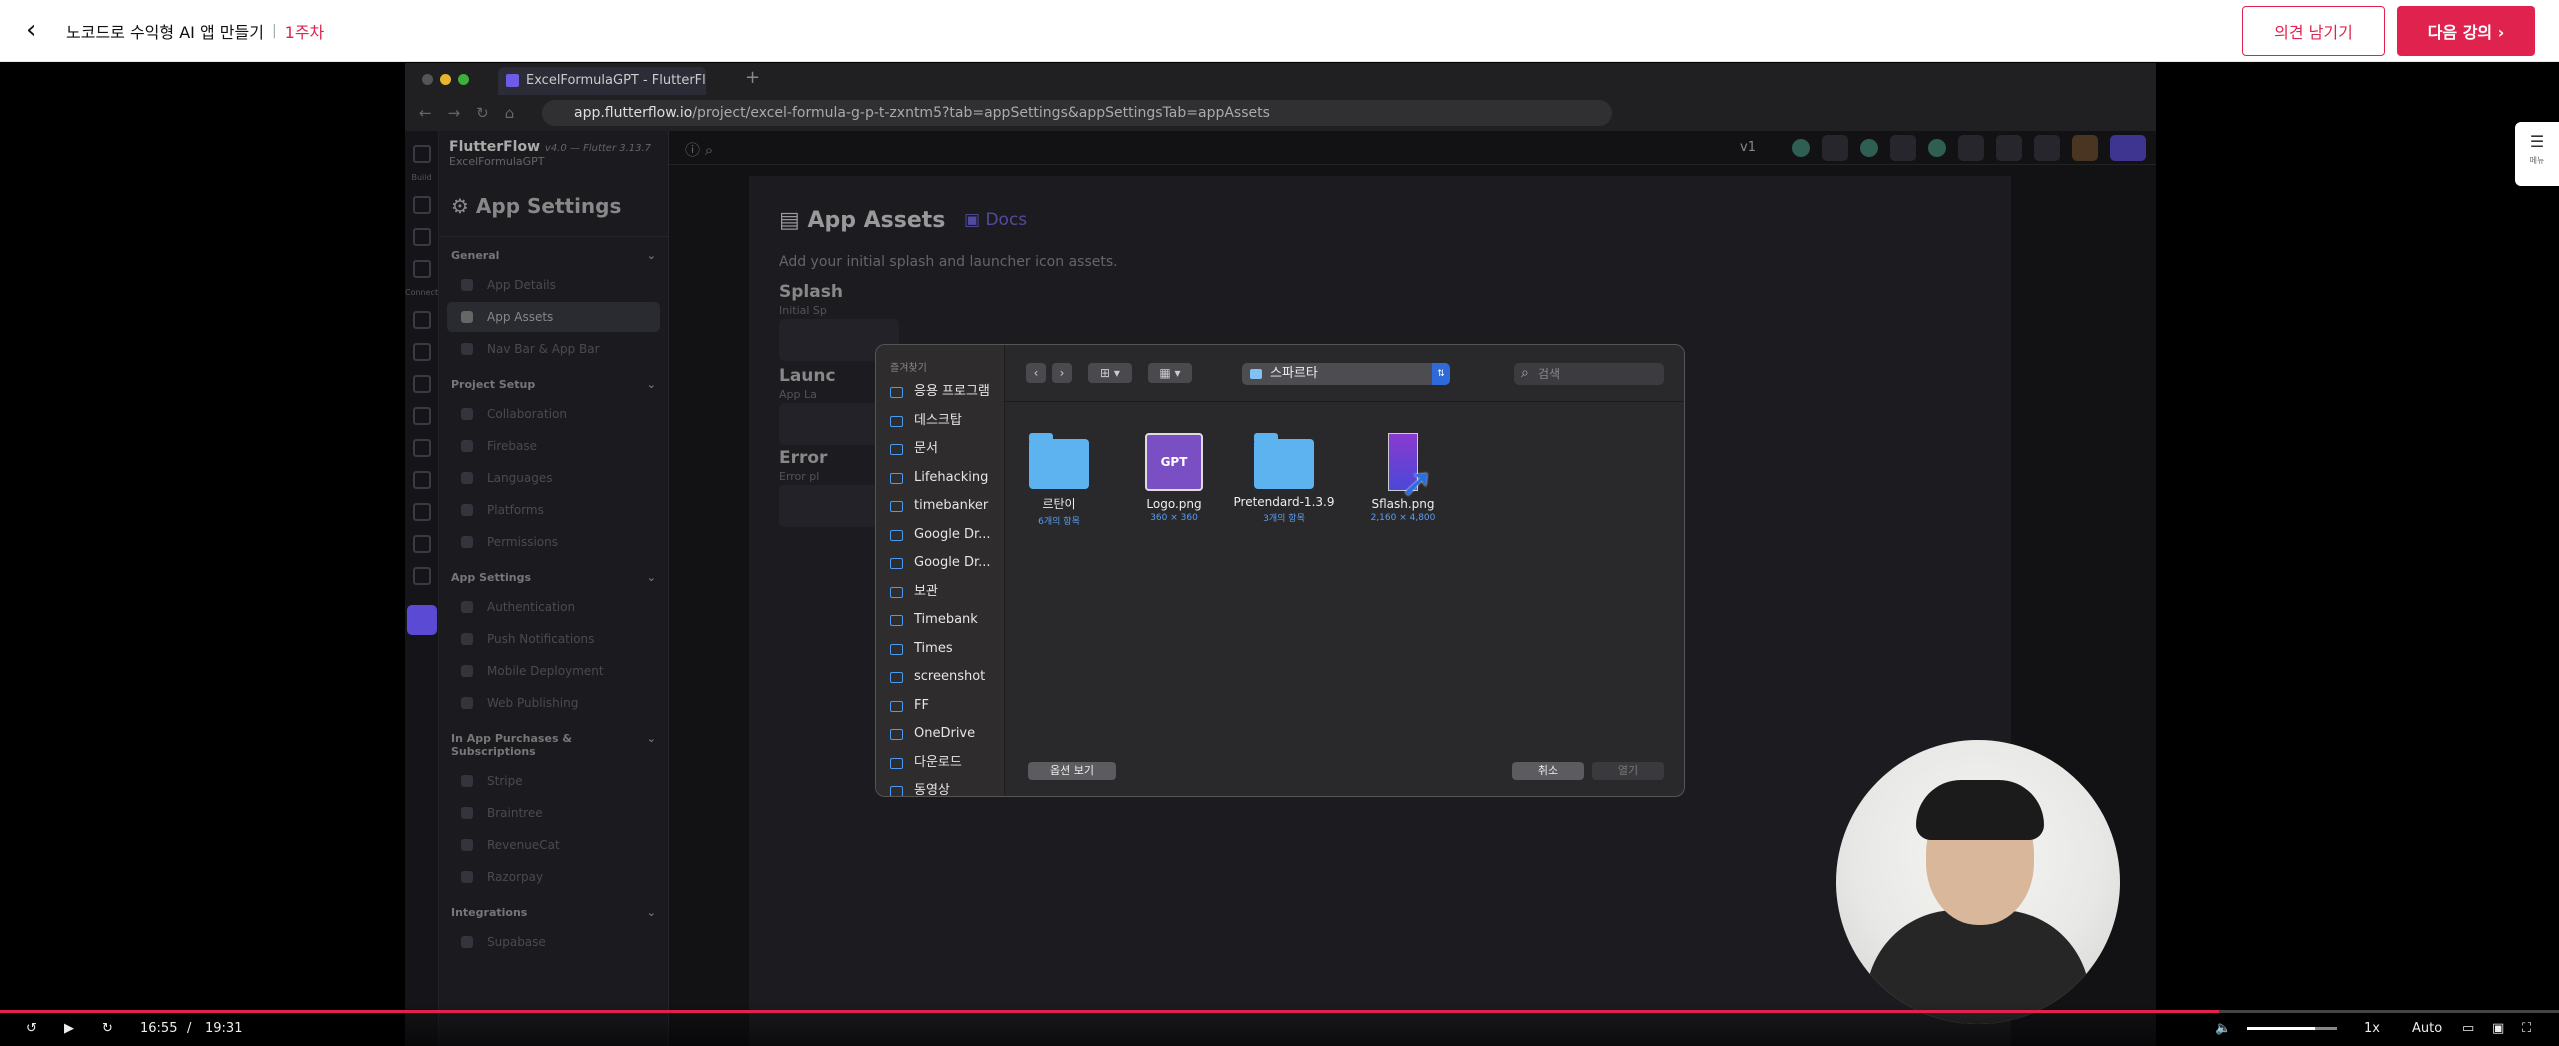 The height and width of the screenshot is (1046, 2559). Describe the element at coordinates (602, 81) in the screenshot. I see `browser-tab: ExcelFormulaGPT - FlutterFlo` at that location.